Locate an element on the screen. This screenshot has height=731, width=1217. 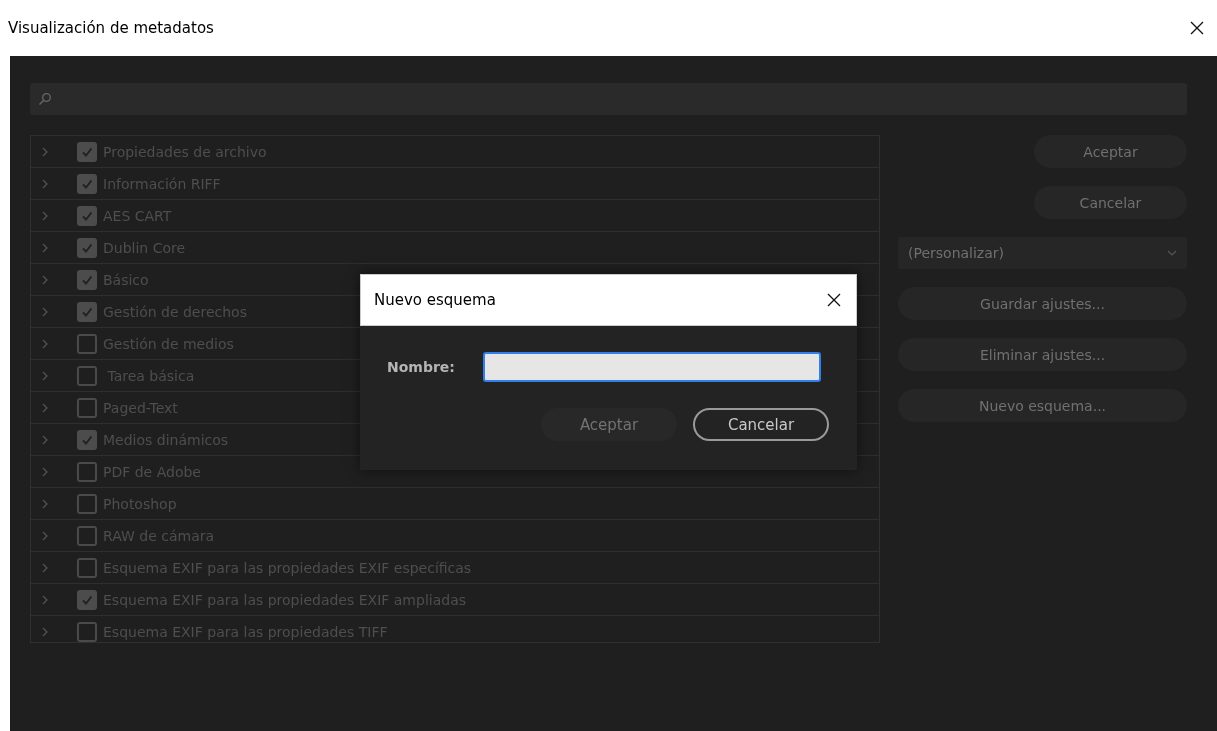
search-field is located at coordinates (608, 99).